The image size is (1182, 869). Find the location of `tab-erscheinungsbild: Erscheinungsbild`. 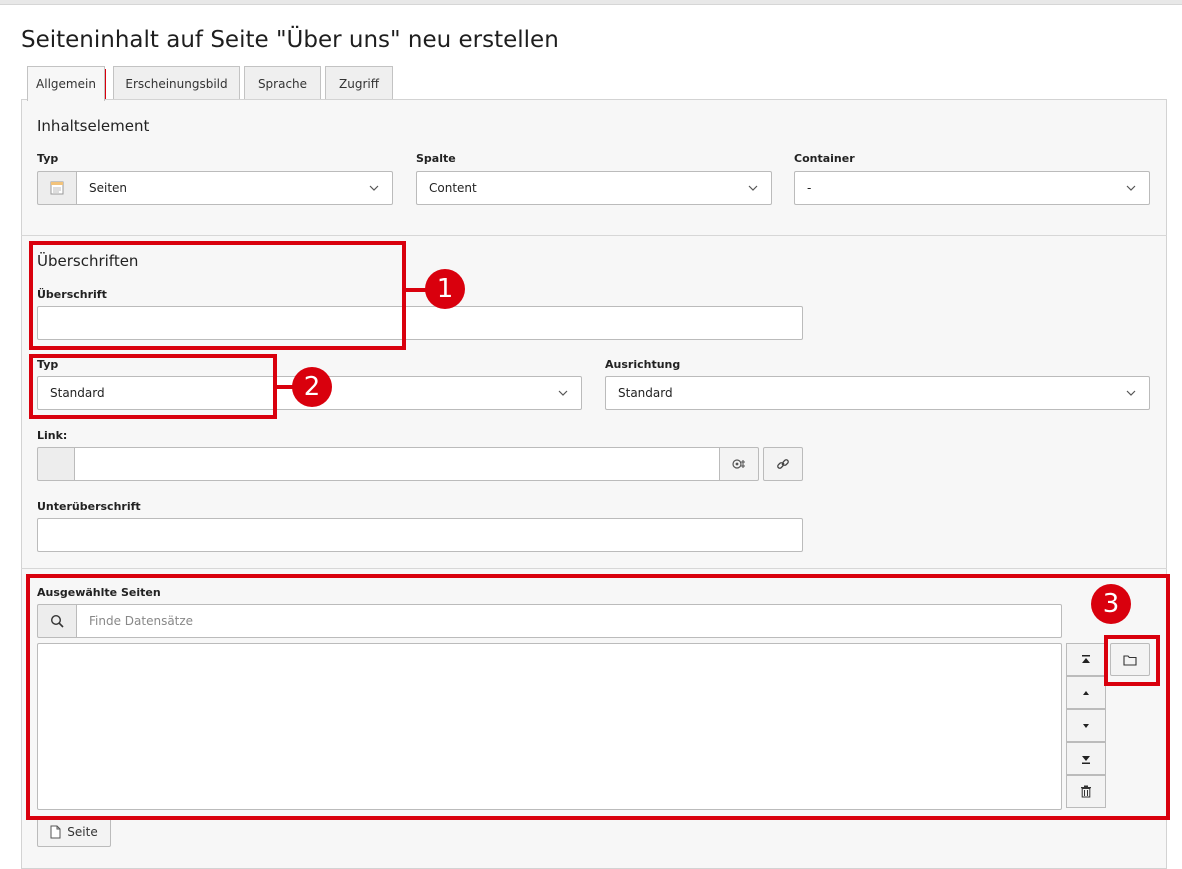

tab-erscheinungsbild: Erscheinungsbild is located at coordinates (176, 83).